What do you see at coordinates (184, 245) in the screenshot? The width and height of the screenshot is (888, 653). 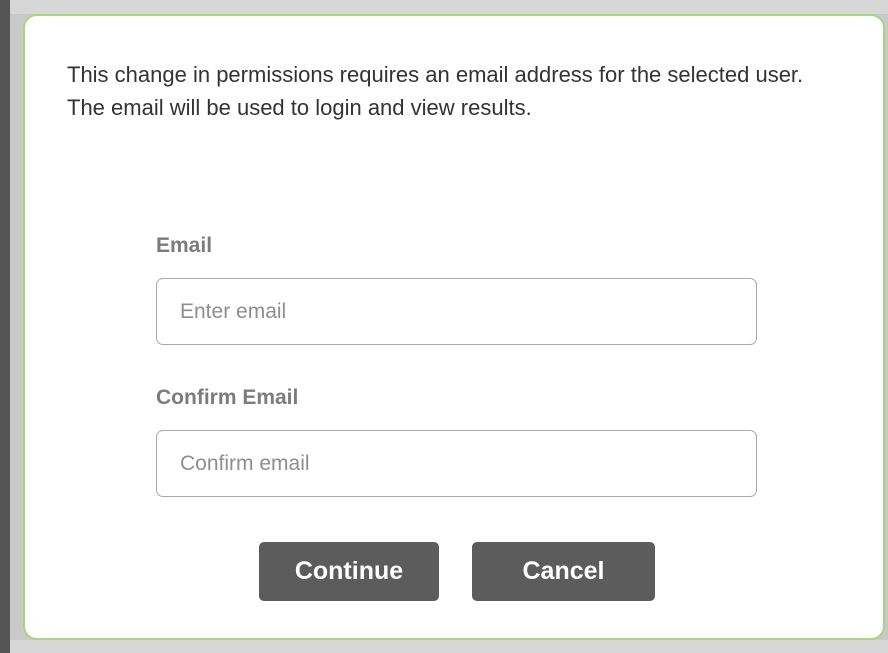 I see `email-label: Email` at bounding box center [184, 245].